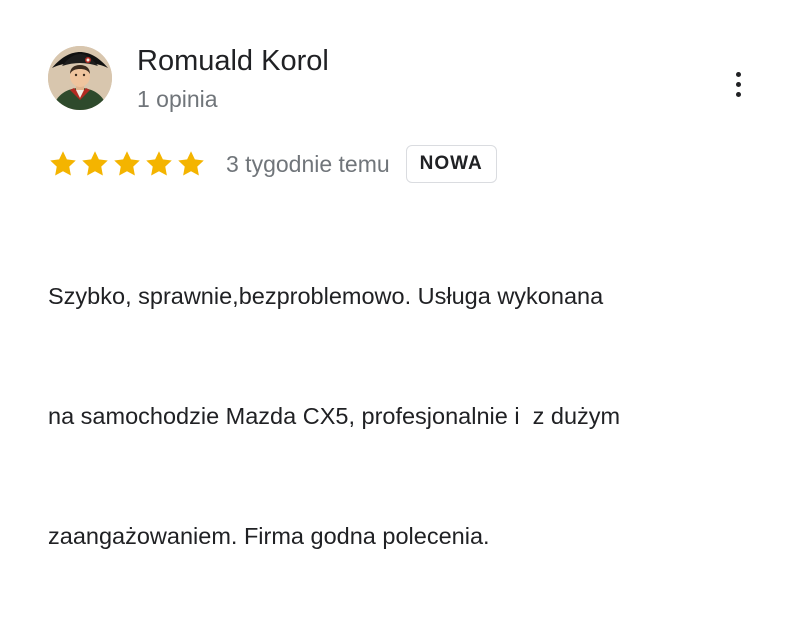  Describe the element at coordinates (308, 163) in the screenshot. I see `review-timestamp: 3 tygodnie temu` at that location.